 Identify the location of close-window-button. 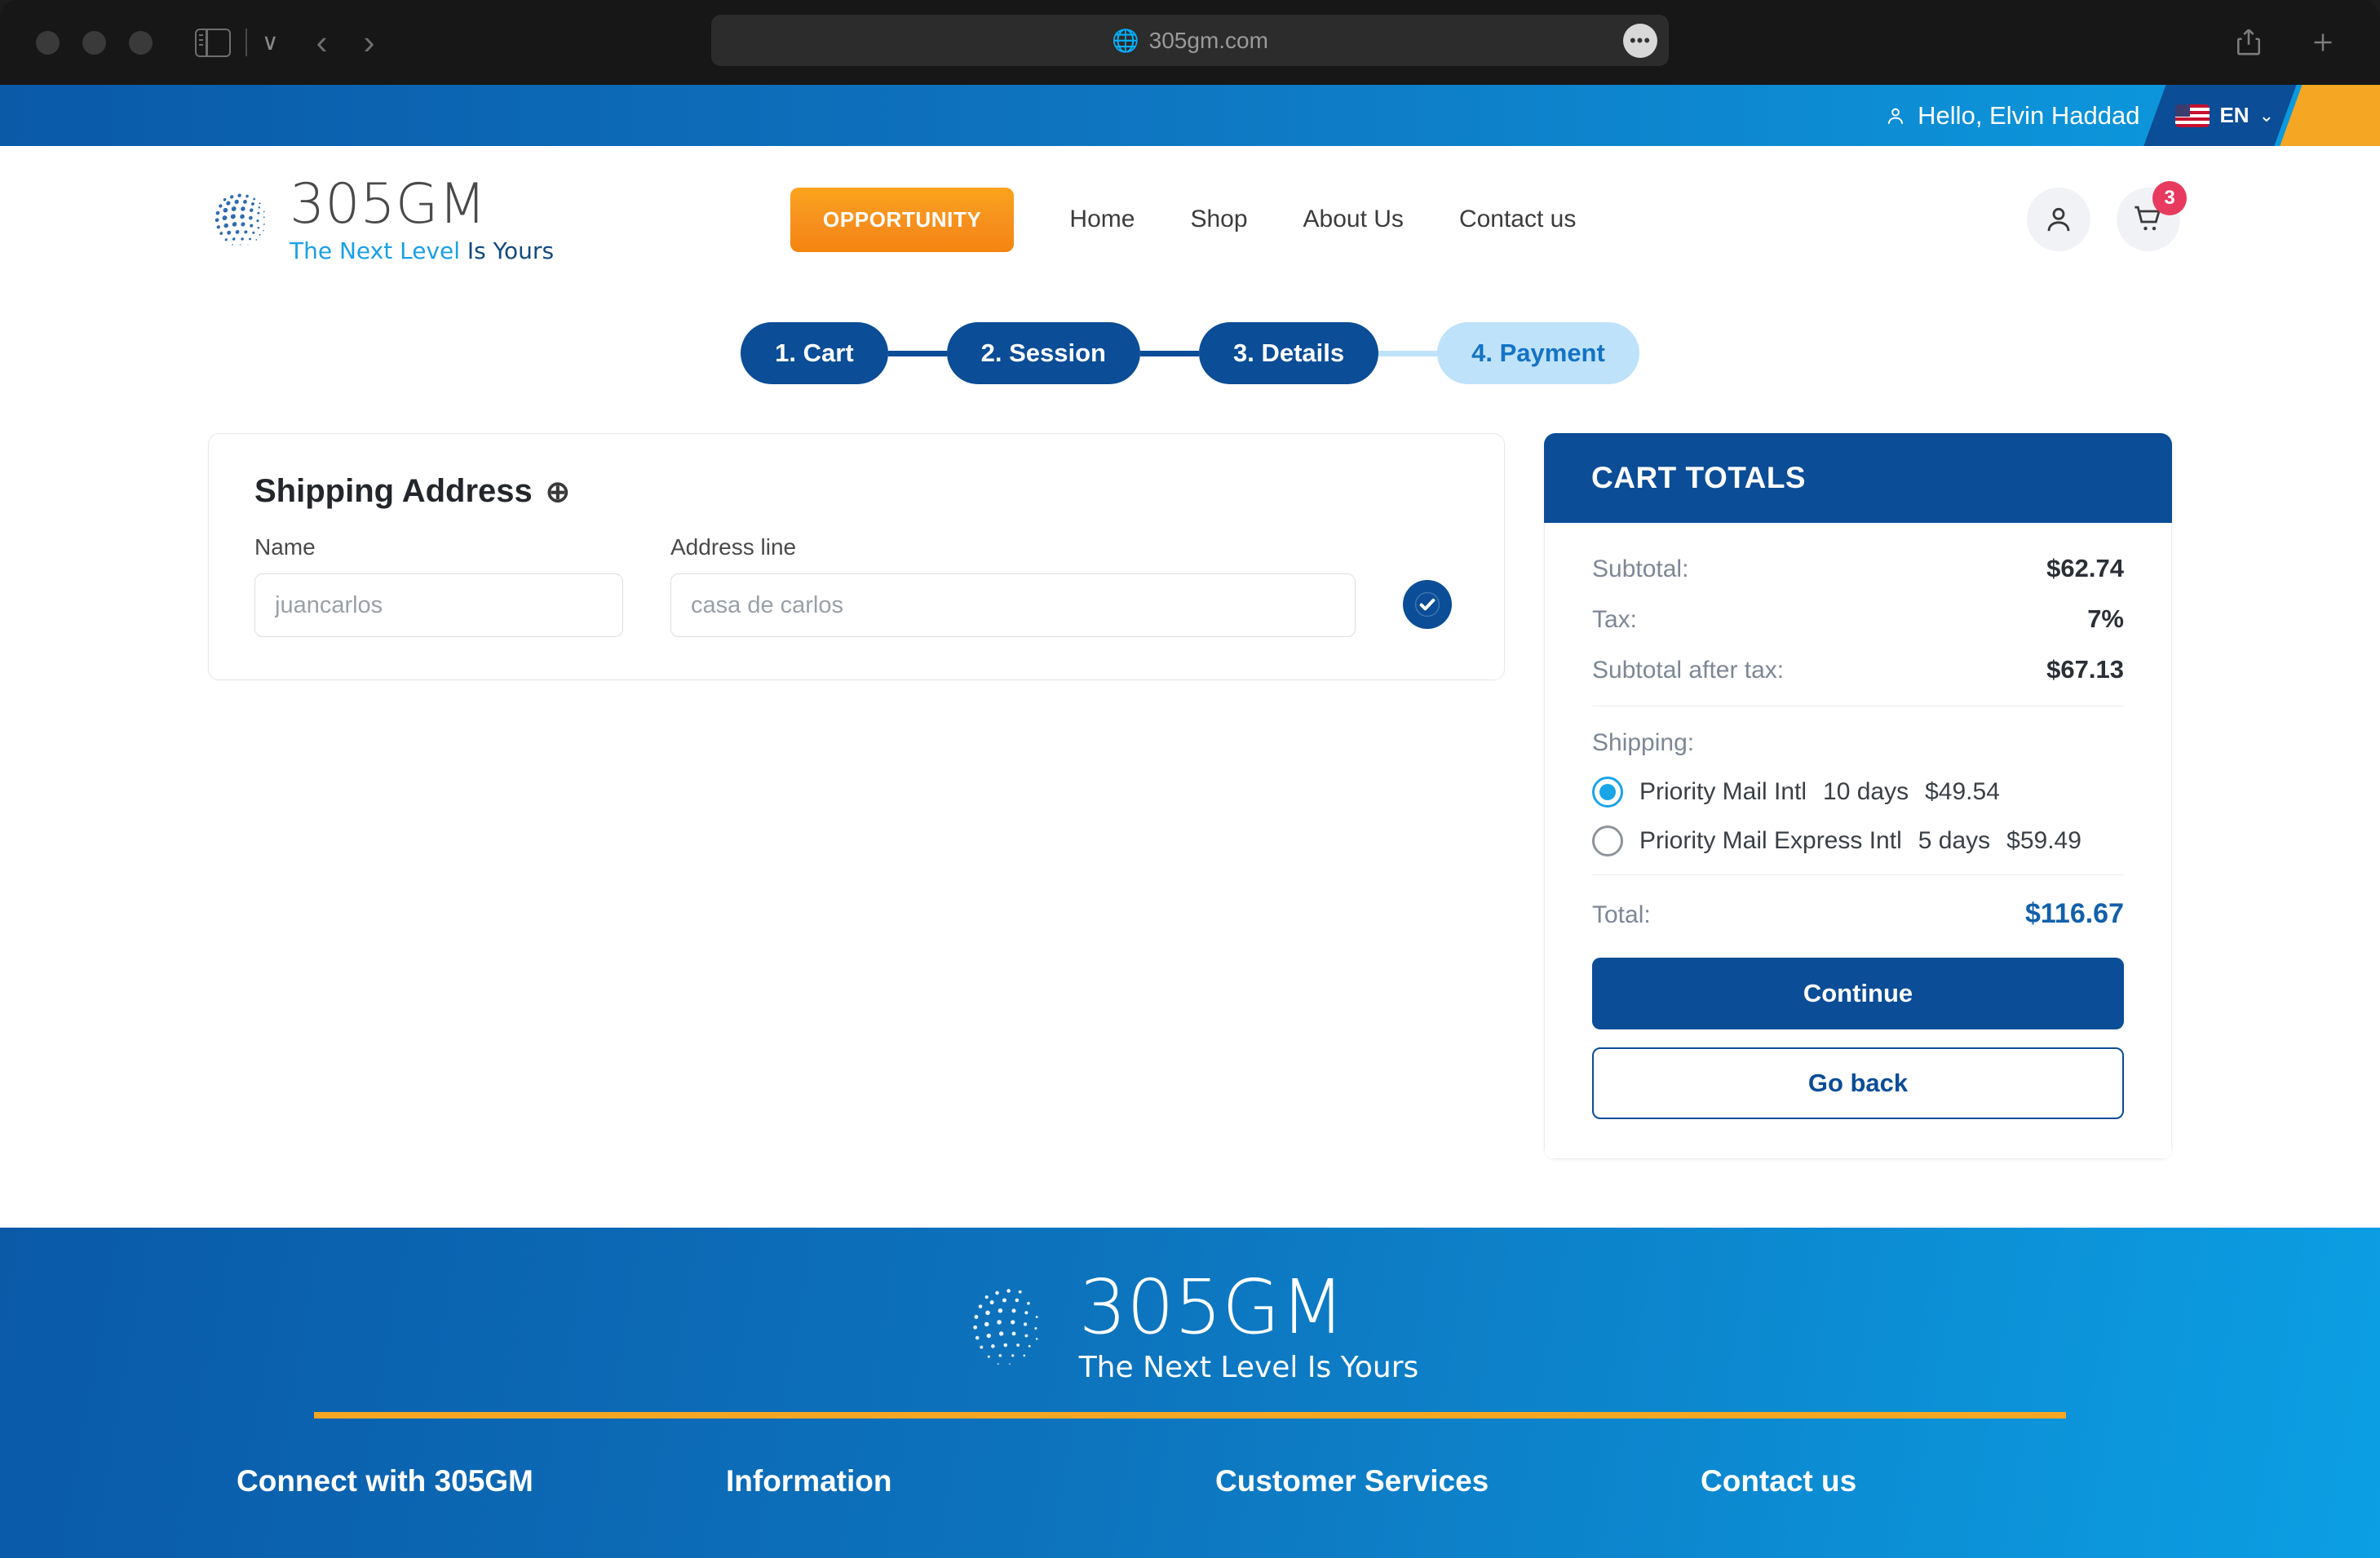
(48, 42).